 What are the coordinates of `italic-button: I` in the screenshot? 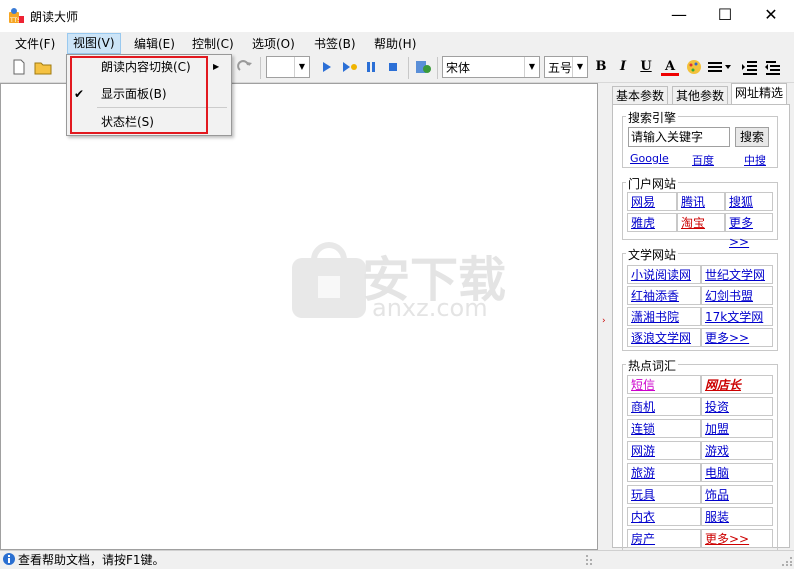 It's located at (623, 67).